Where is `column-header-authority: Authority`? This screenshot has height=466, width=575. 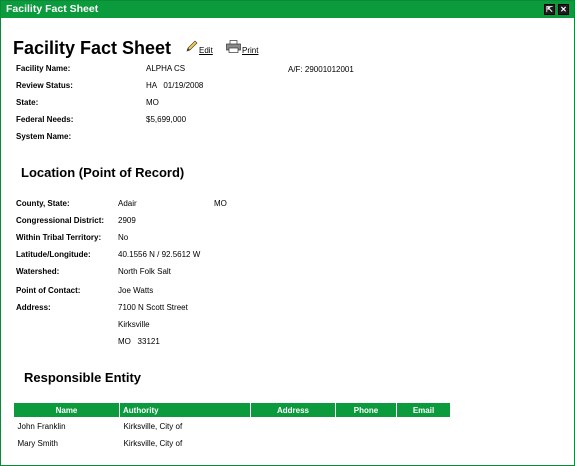
column-header-authority: Authority is located at coordinates (185, 410).